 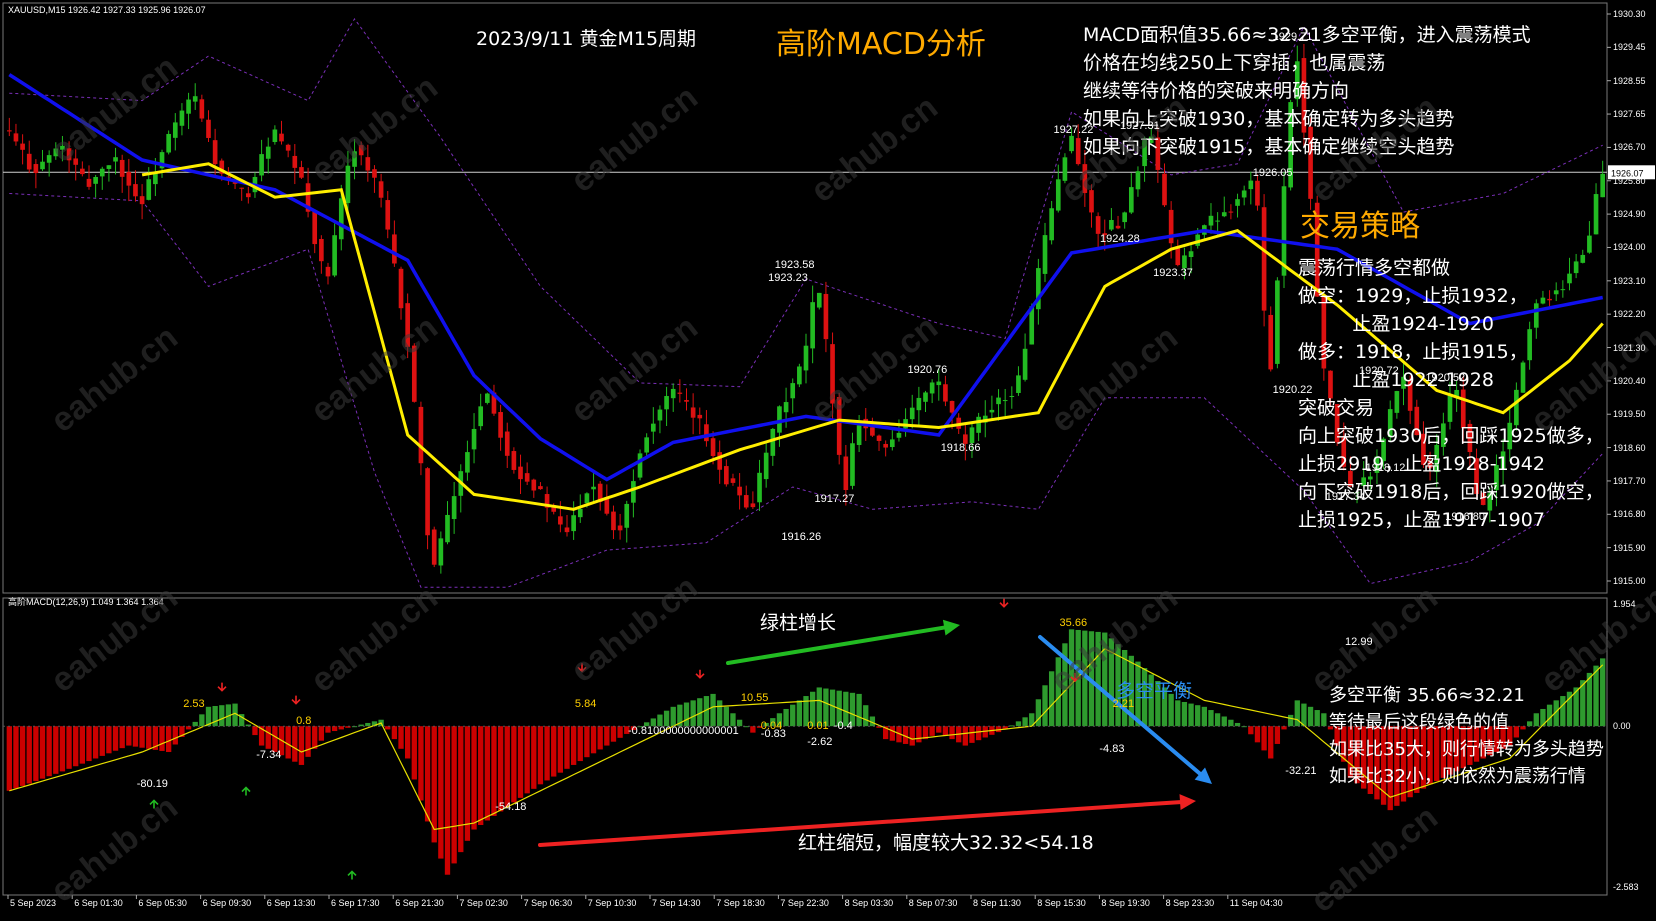 What do you see at coordinates (1629, 347) in the screenshot?
I see `price-tick-label: 1921.30` at bounding box center [1629, 347].